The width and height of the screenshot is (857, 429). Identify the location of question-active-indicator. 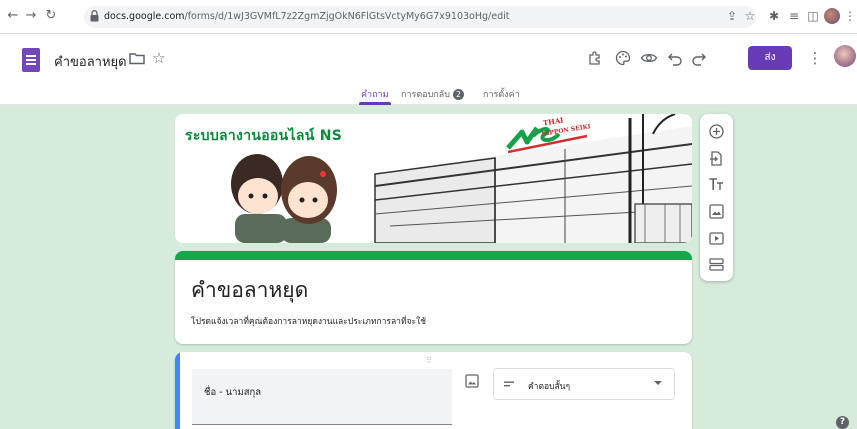
(177, 390).